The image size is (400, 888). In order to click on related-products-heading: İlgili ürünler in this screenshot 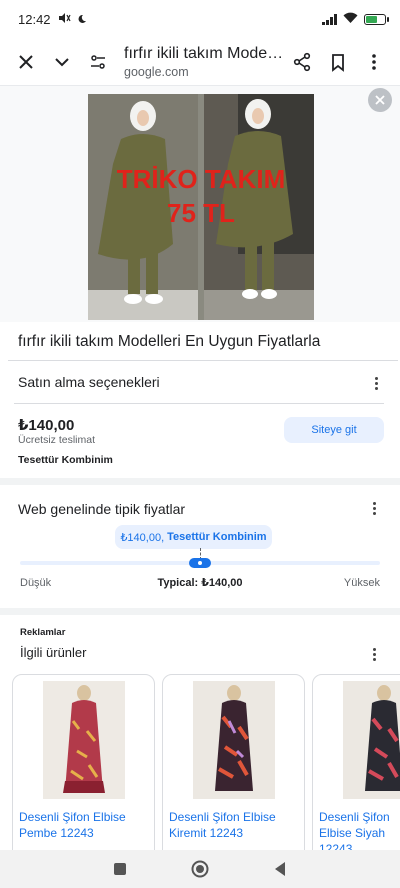, I will do `click(53, 652)`.